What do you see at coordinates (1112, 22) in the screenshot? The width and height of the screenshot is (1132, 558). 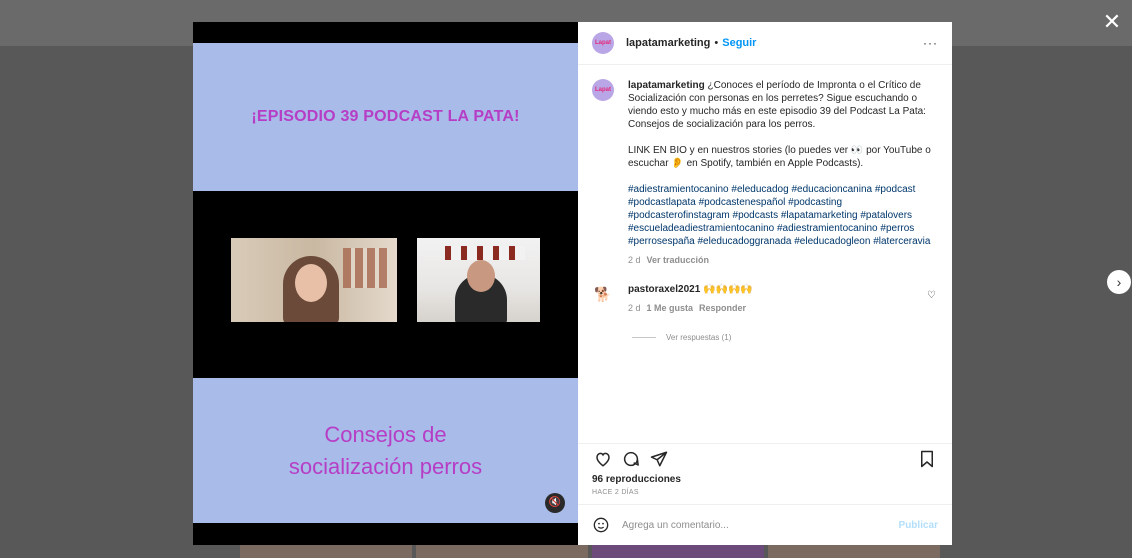 I see `close-button: ✕` at bounding box center [1112, 22].